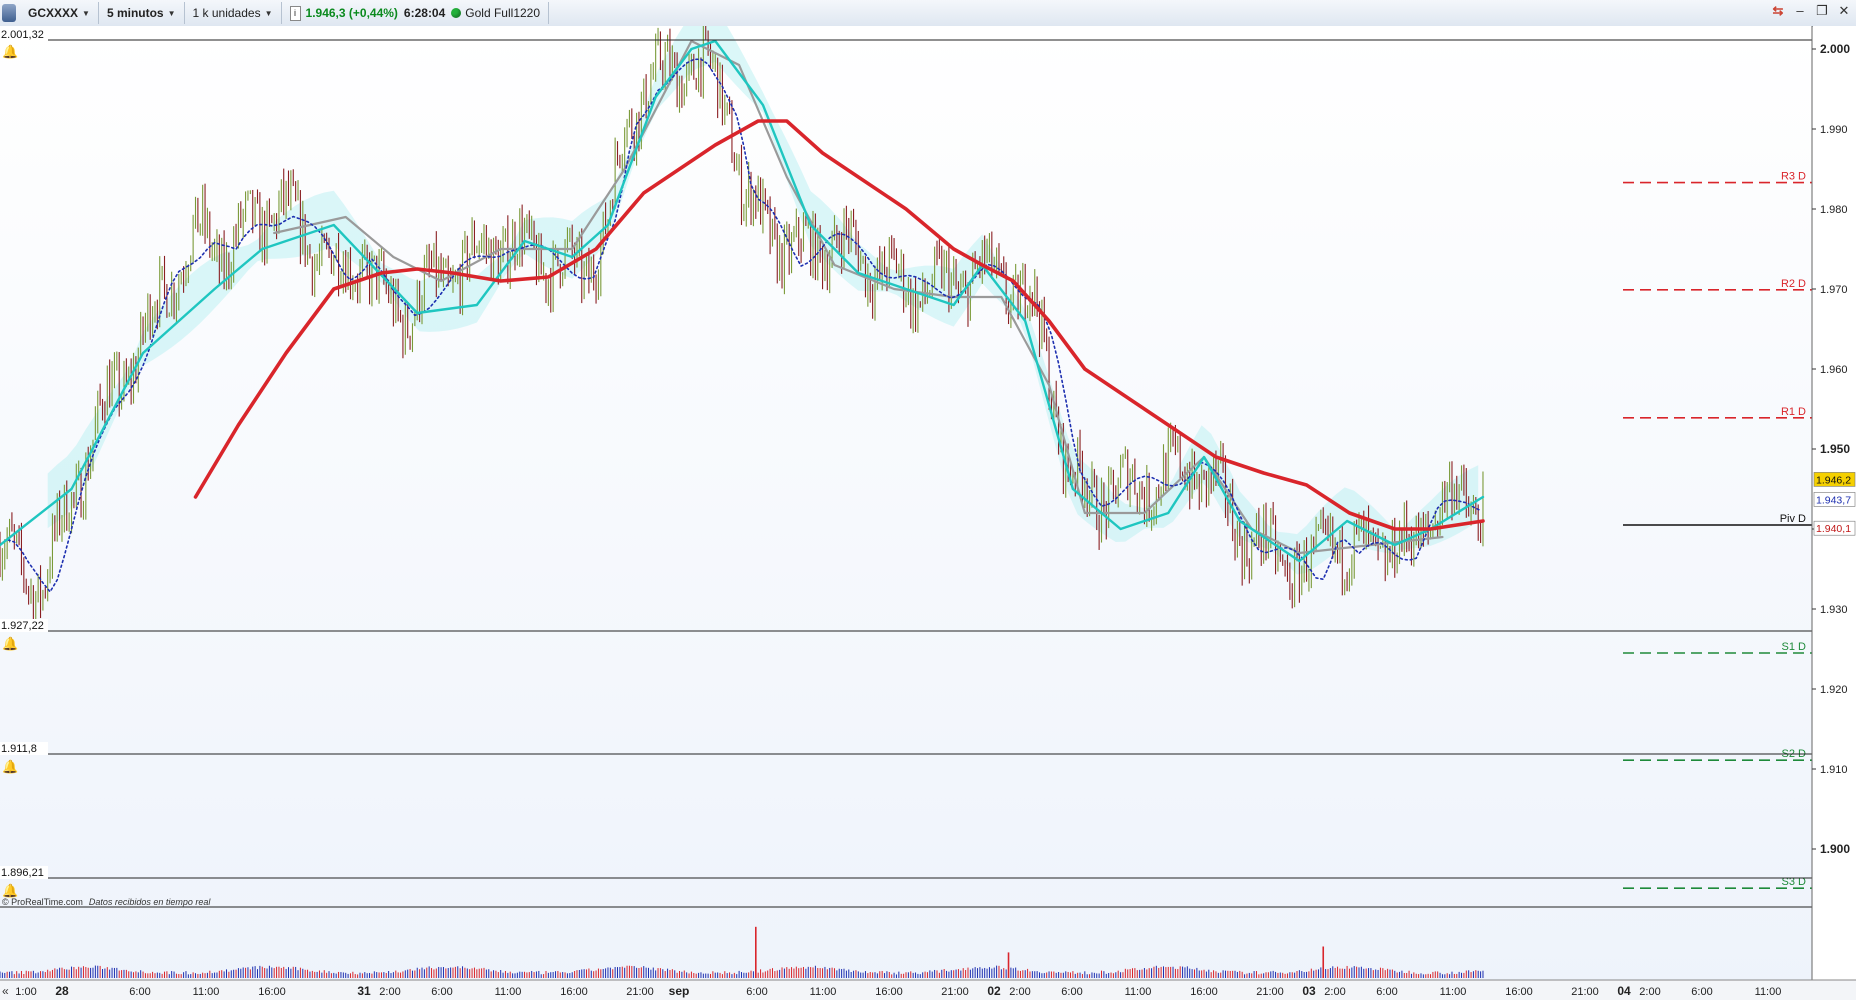  Describe the element at coordinates (9, 13) in the screenshot. I see `prorealtime-logo-icon` at that location.